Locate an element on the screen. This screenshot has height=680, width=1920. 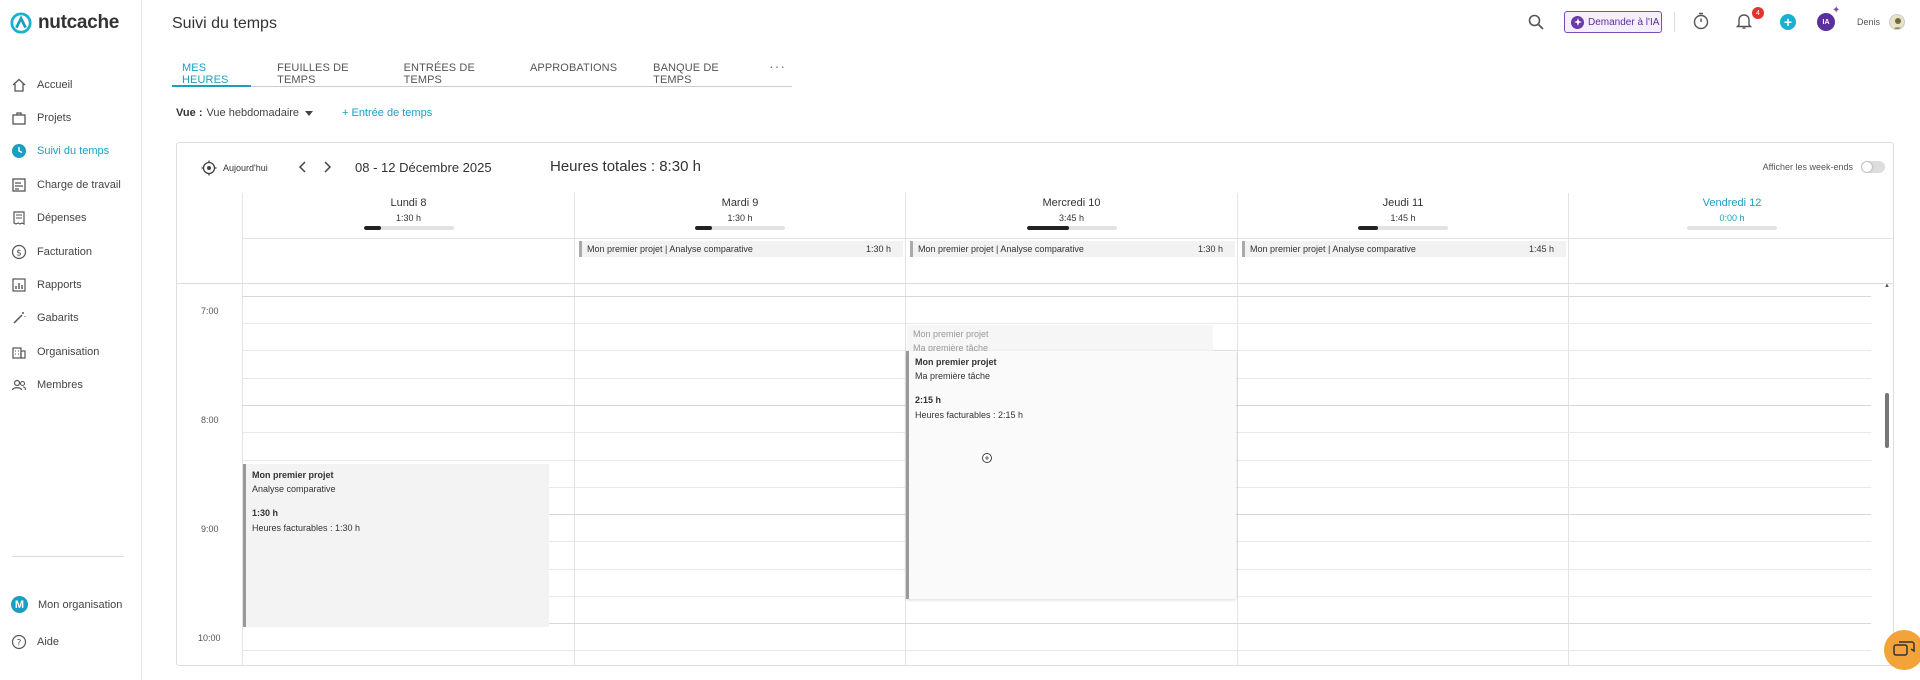
allday-cell-lundi is located at coordinates (408, 260).